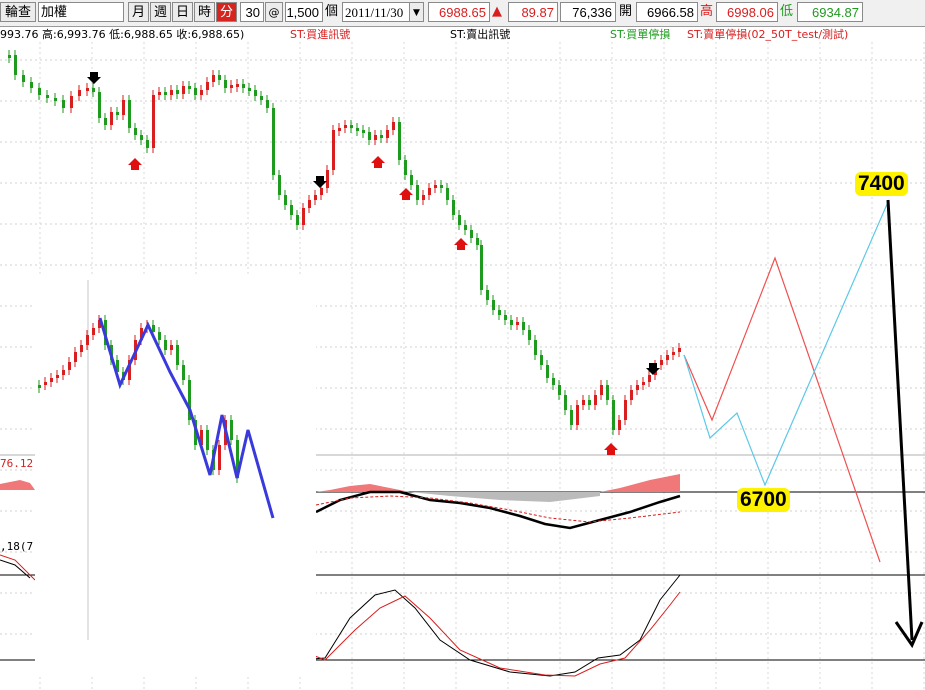 The width and height of the screenshot is (925, 690). I want to click on projection-cyan-path, so click(786, 344).